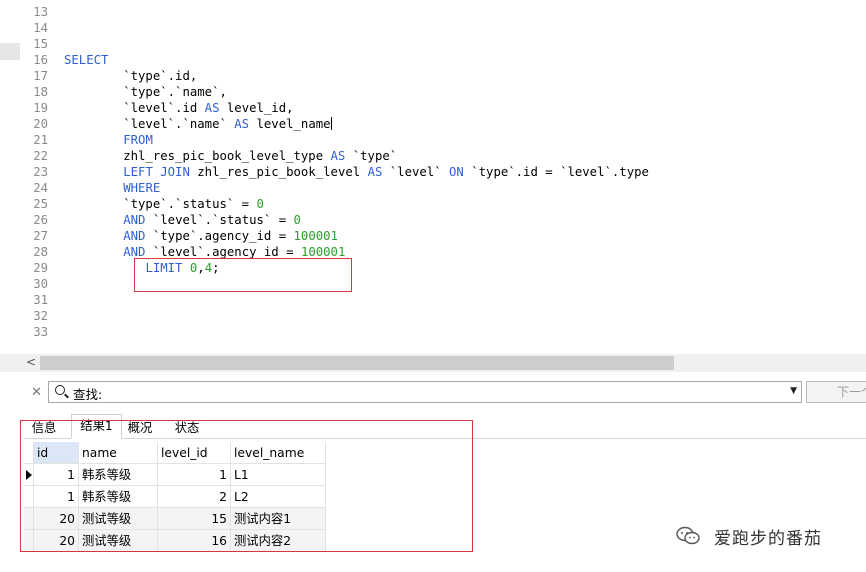 This screenshot has width=866, height=572. I want to click on text-cursor, so click(331, 123).